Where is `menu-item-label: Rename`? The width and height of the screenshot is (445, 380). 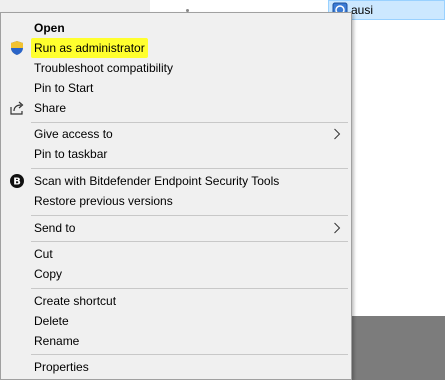 menu-item-label: Rename is located at coordinates (57, 341).